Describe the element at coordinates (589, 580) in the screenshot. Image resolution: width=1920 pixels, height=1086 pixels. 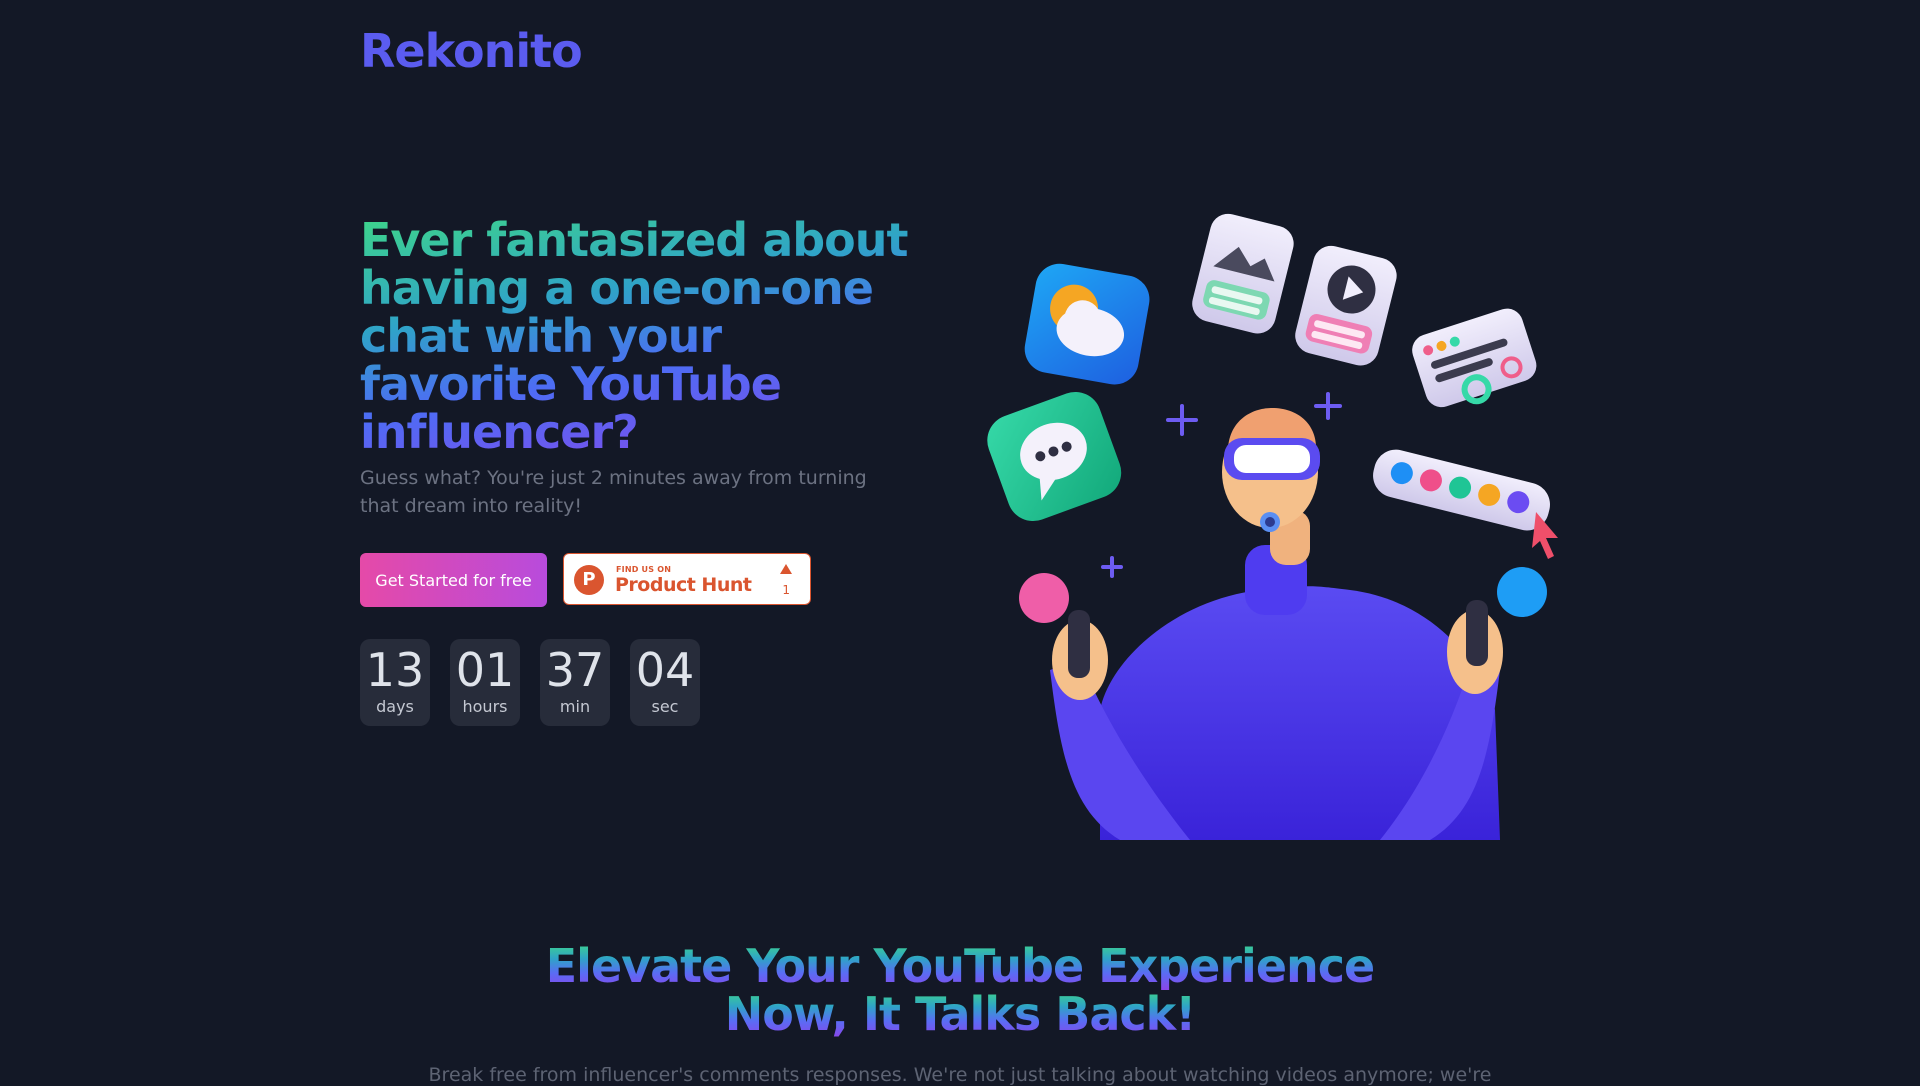
I see `product-hunt-logo-icon: P` at that location.